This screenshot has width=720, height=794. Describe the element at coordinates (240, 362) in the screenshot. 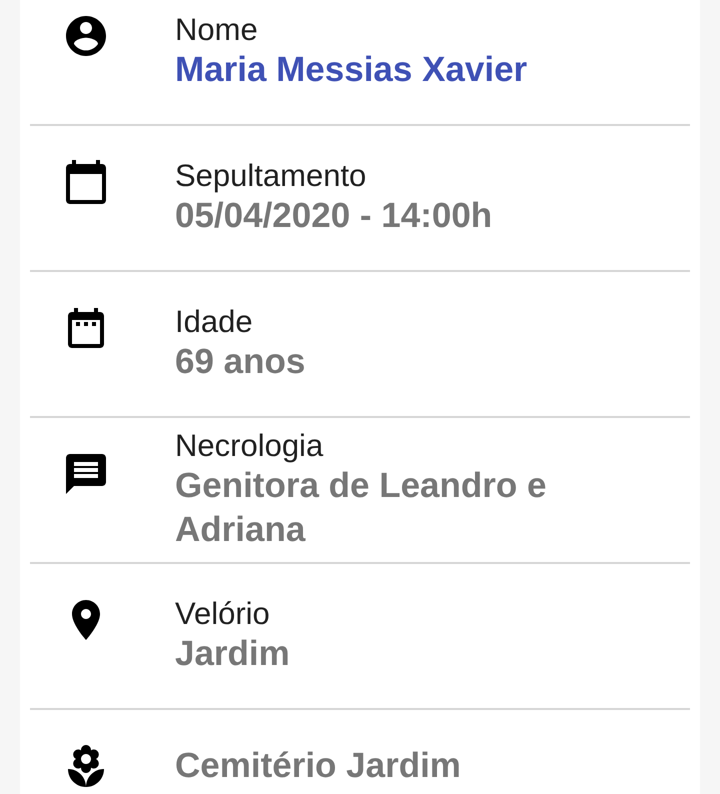

I see `field-value: 69 anos` at that location.